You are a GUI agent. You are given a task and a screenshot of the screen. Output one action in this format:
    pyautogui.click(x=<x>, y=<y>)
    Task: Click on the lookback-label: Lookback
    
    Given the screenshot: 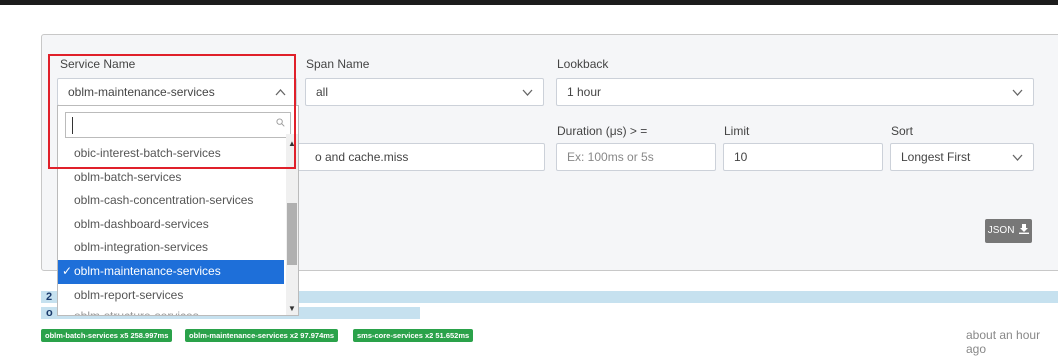 What is the action you would take?
    pyautogui.click(x=583, y=64)
    